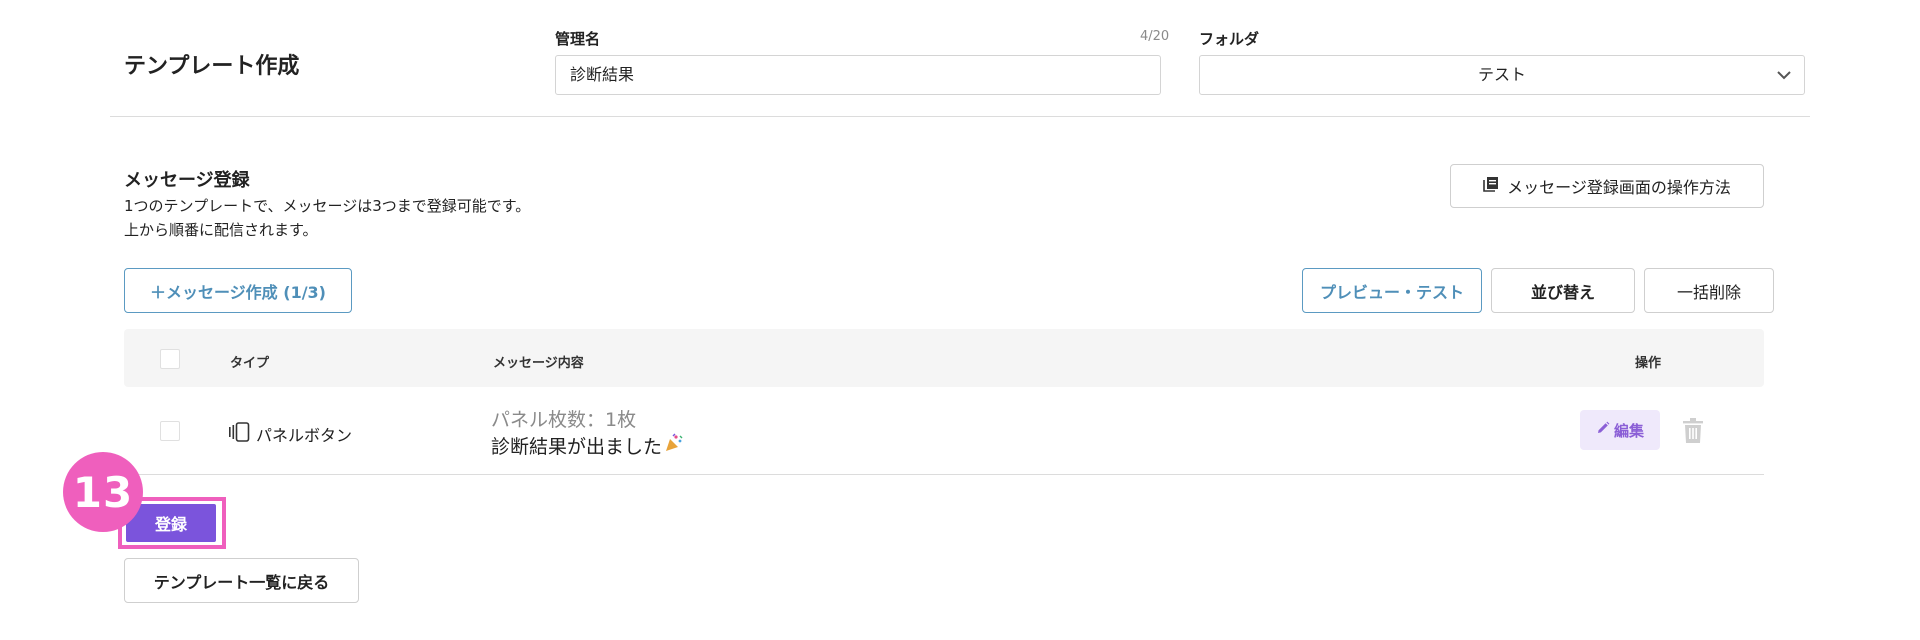 This screenshot has height=640, width=1920. I want to click on edit-button: 編集, so click(1620, 430).